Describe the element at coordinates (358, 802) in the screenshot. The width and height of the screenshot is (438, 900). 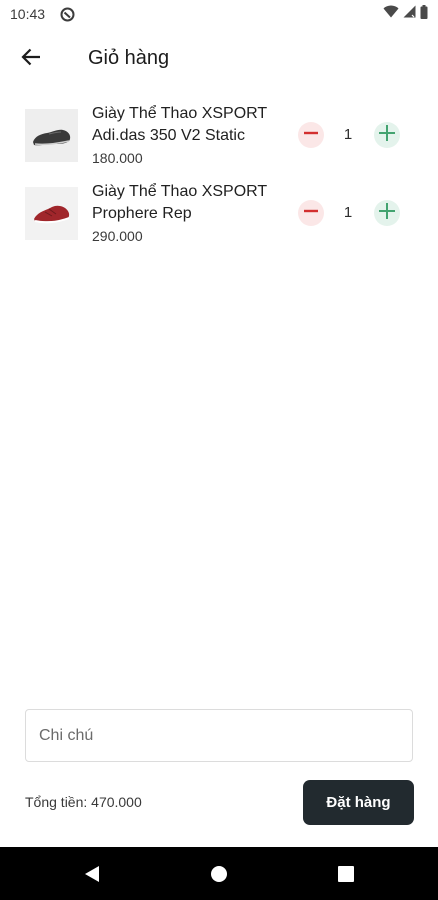
I see `place-order-button: Đặt hàng` at that location.